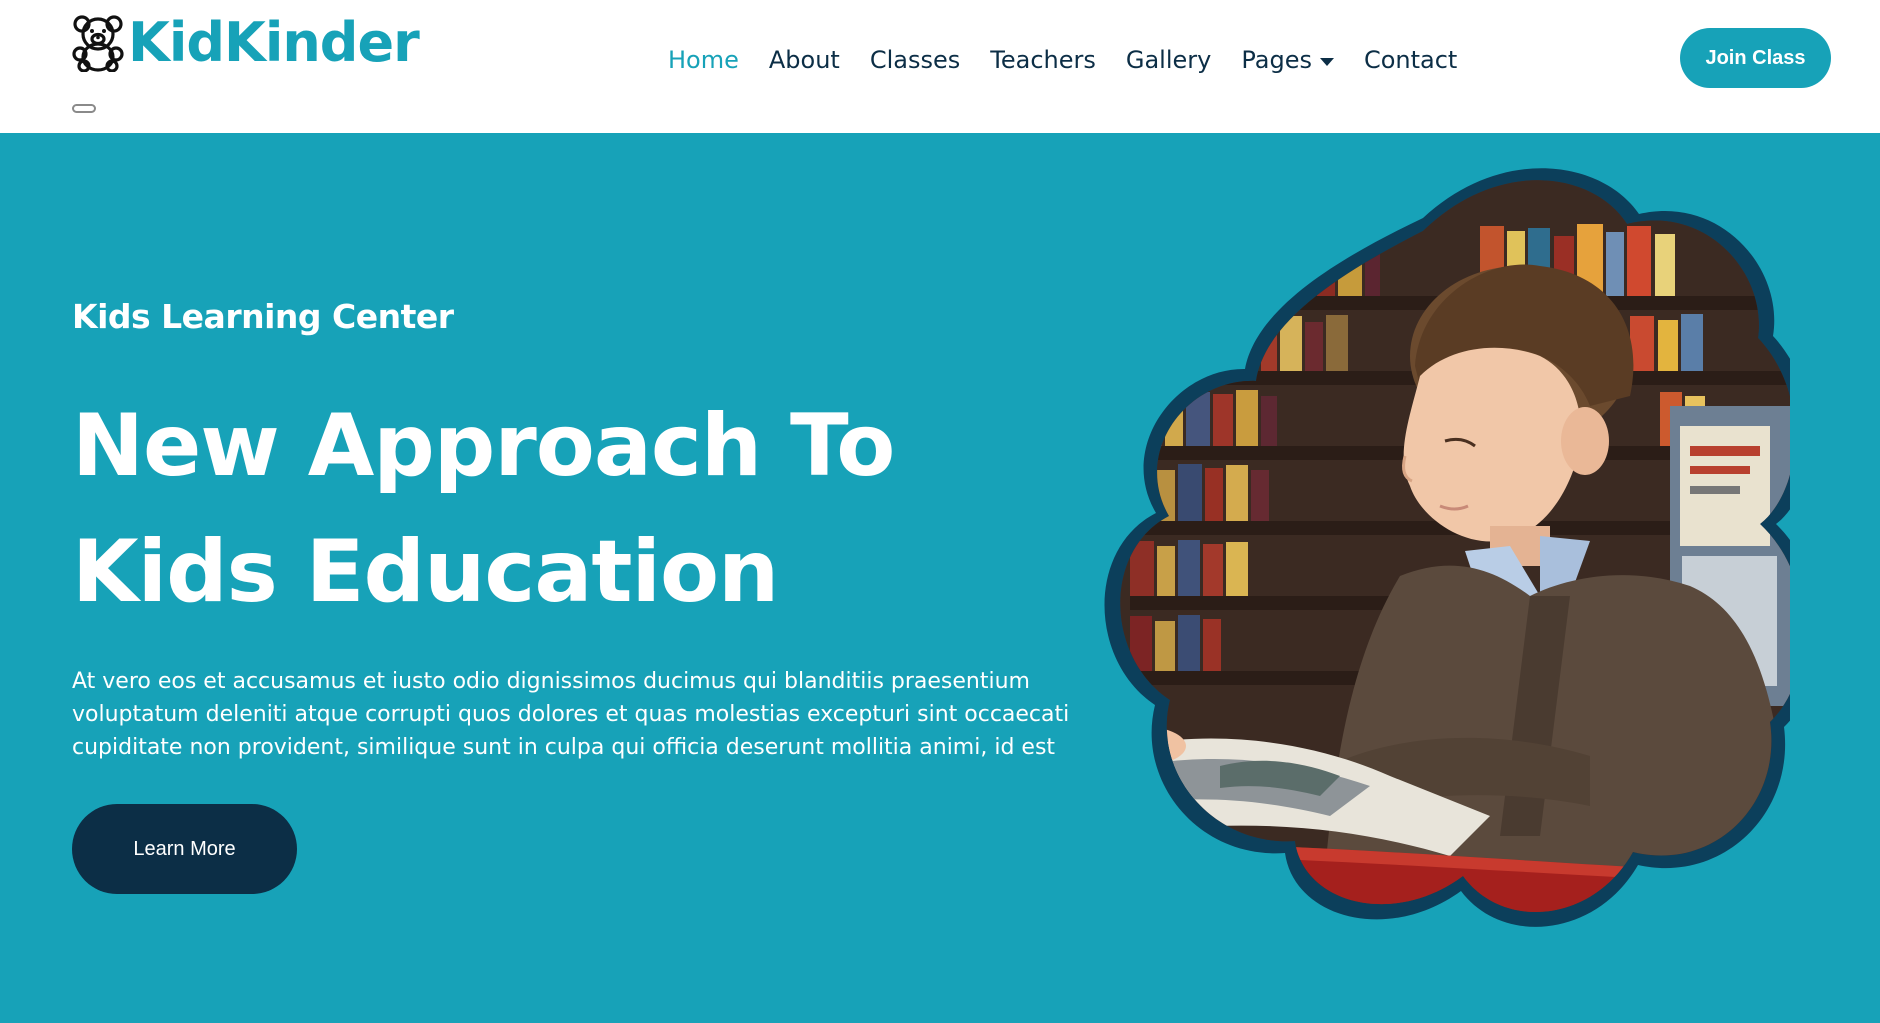 The height and width of the screenshot is (1023, 1880). What do you see at coordinates (703, 60) in the screenshot?
I see `nav-home-link: Home` at bounding box center [703, 60].